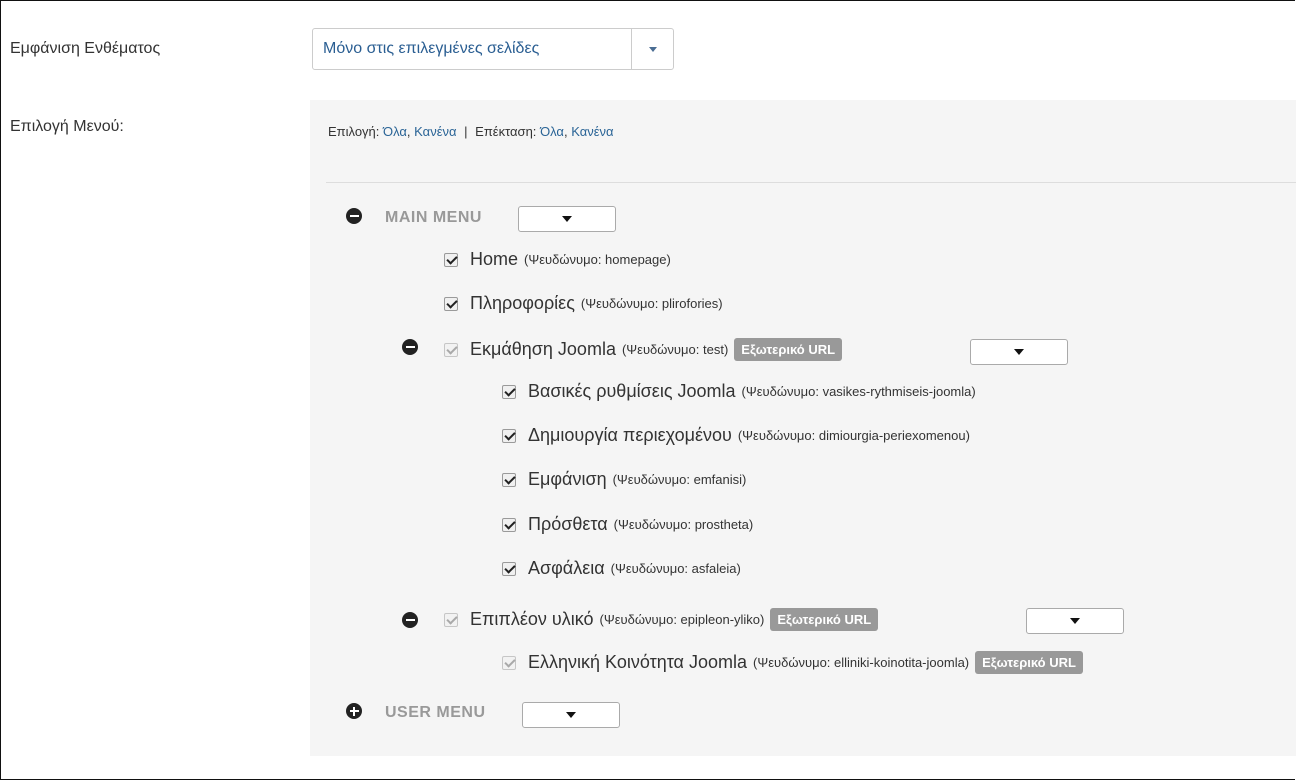  Describe the element at coordinates (552, 131) in the screenshot. I see `expand-all-link: Όλα` at that location.